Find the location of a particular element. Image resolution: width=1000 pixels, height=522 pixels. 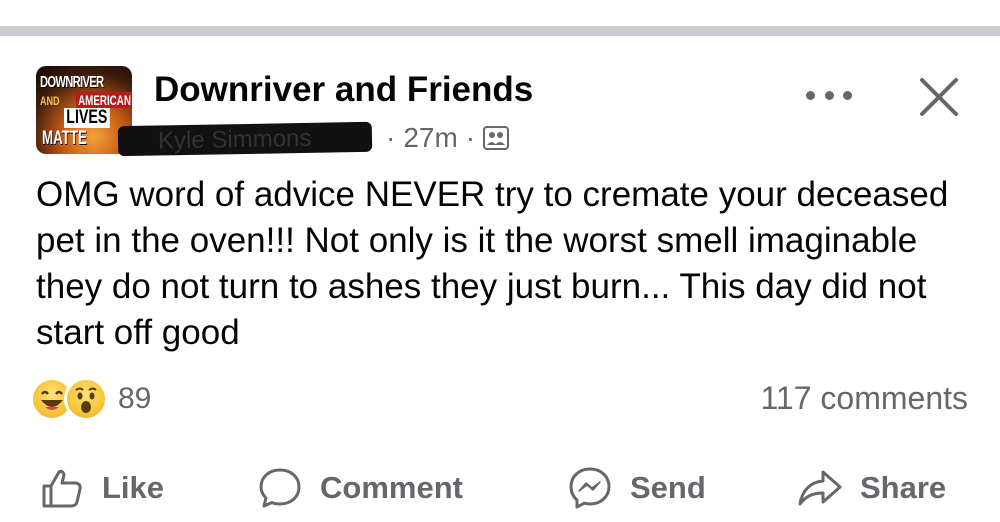

avatar-text-4: LIVES is located at coordinates (87, 118).